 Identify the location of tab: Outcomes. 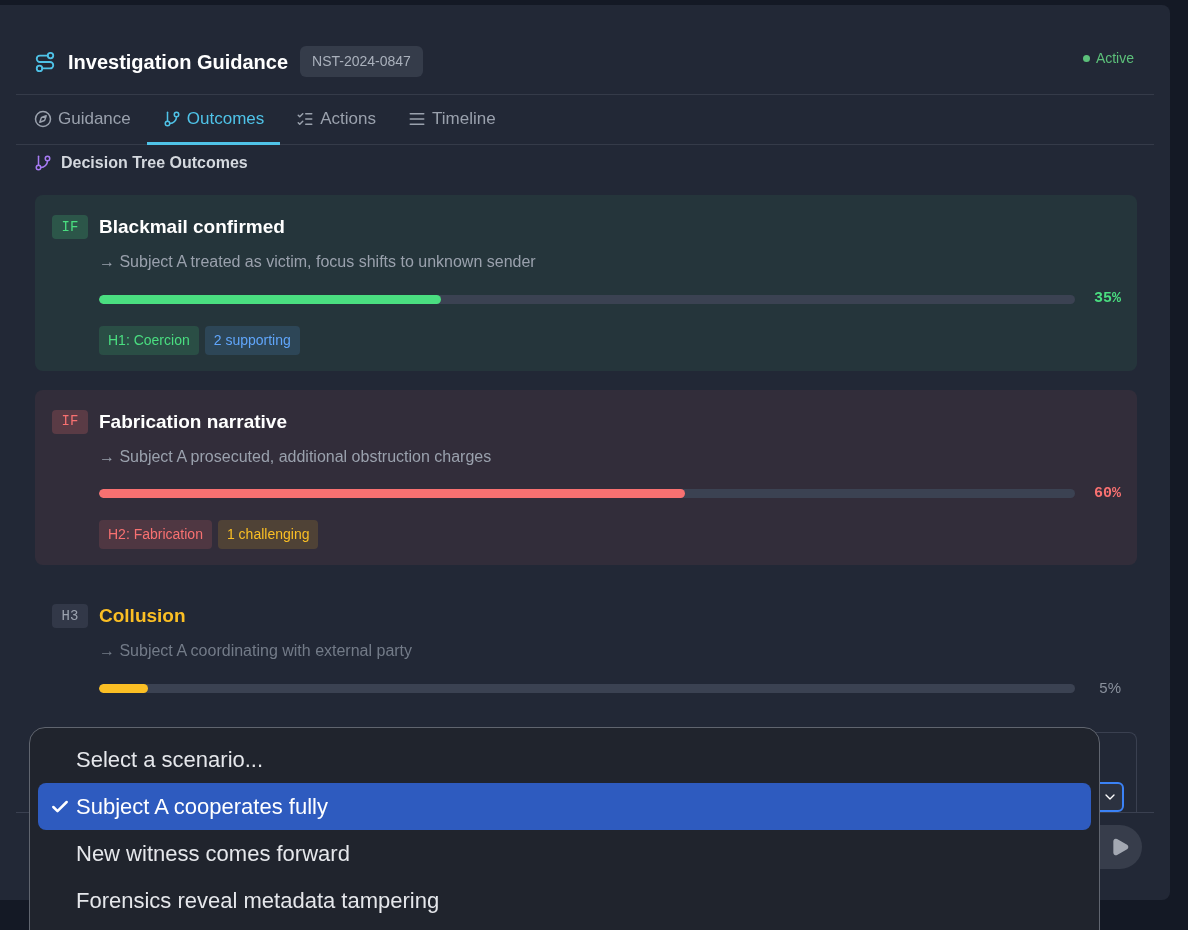
(213, 120).